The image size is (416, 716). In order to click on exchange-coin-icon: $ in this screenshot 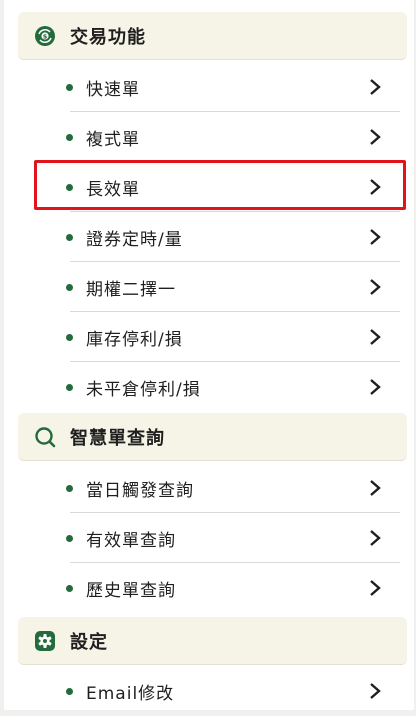, I will do `click(45, 36)`.